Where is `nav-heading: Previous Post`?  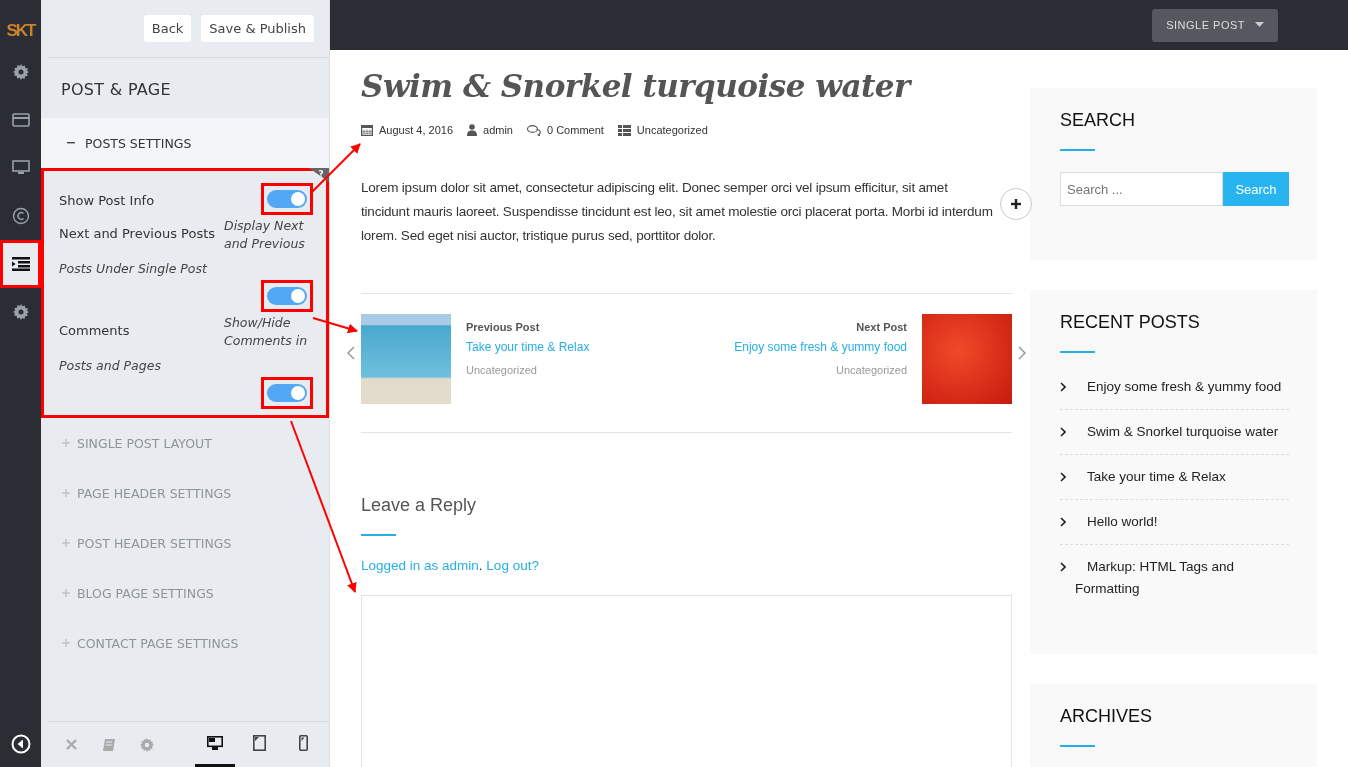 nav-heading: Previous Post is located at coordinates (503, 327).